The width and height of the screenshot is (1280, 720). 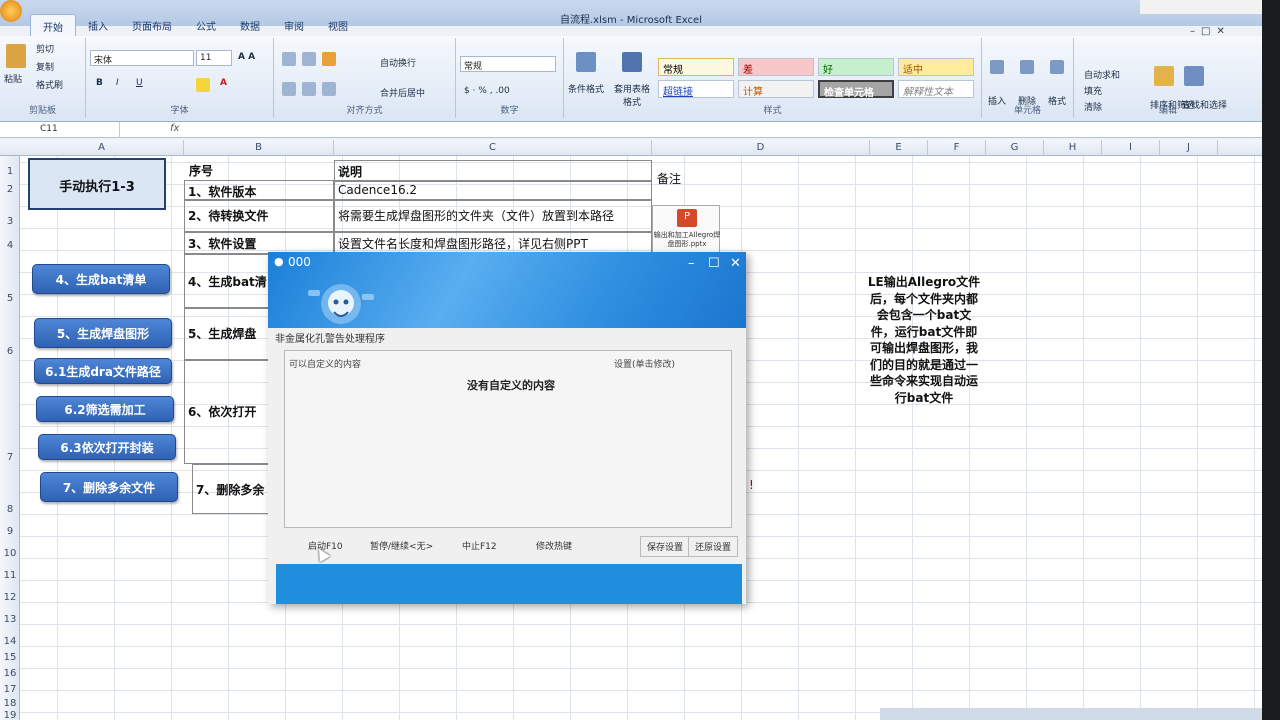 I want to click on row-header: 7, so click(x=10, y=457).